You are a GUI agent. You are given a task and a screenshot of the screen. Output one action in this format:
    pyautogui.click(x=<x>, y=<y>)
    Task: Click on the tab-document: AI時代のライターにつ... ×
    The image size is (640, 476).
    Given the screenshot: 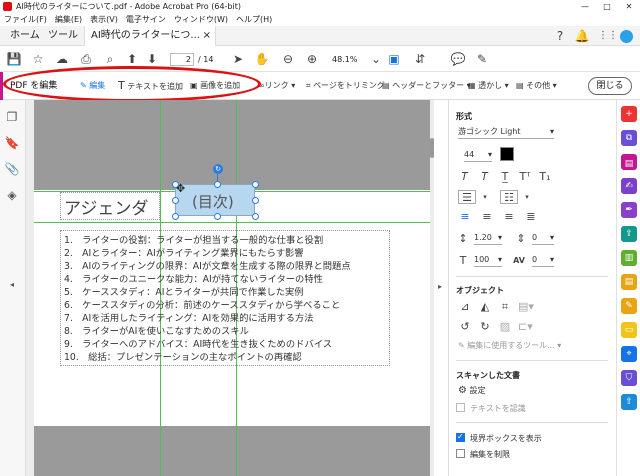 What is the action you would take?
    pyautogui.click(x=150, y=36)
    